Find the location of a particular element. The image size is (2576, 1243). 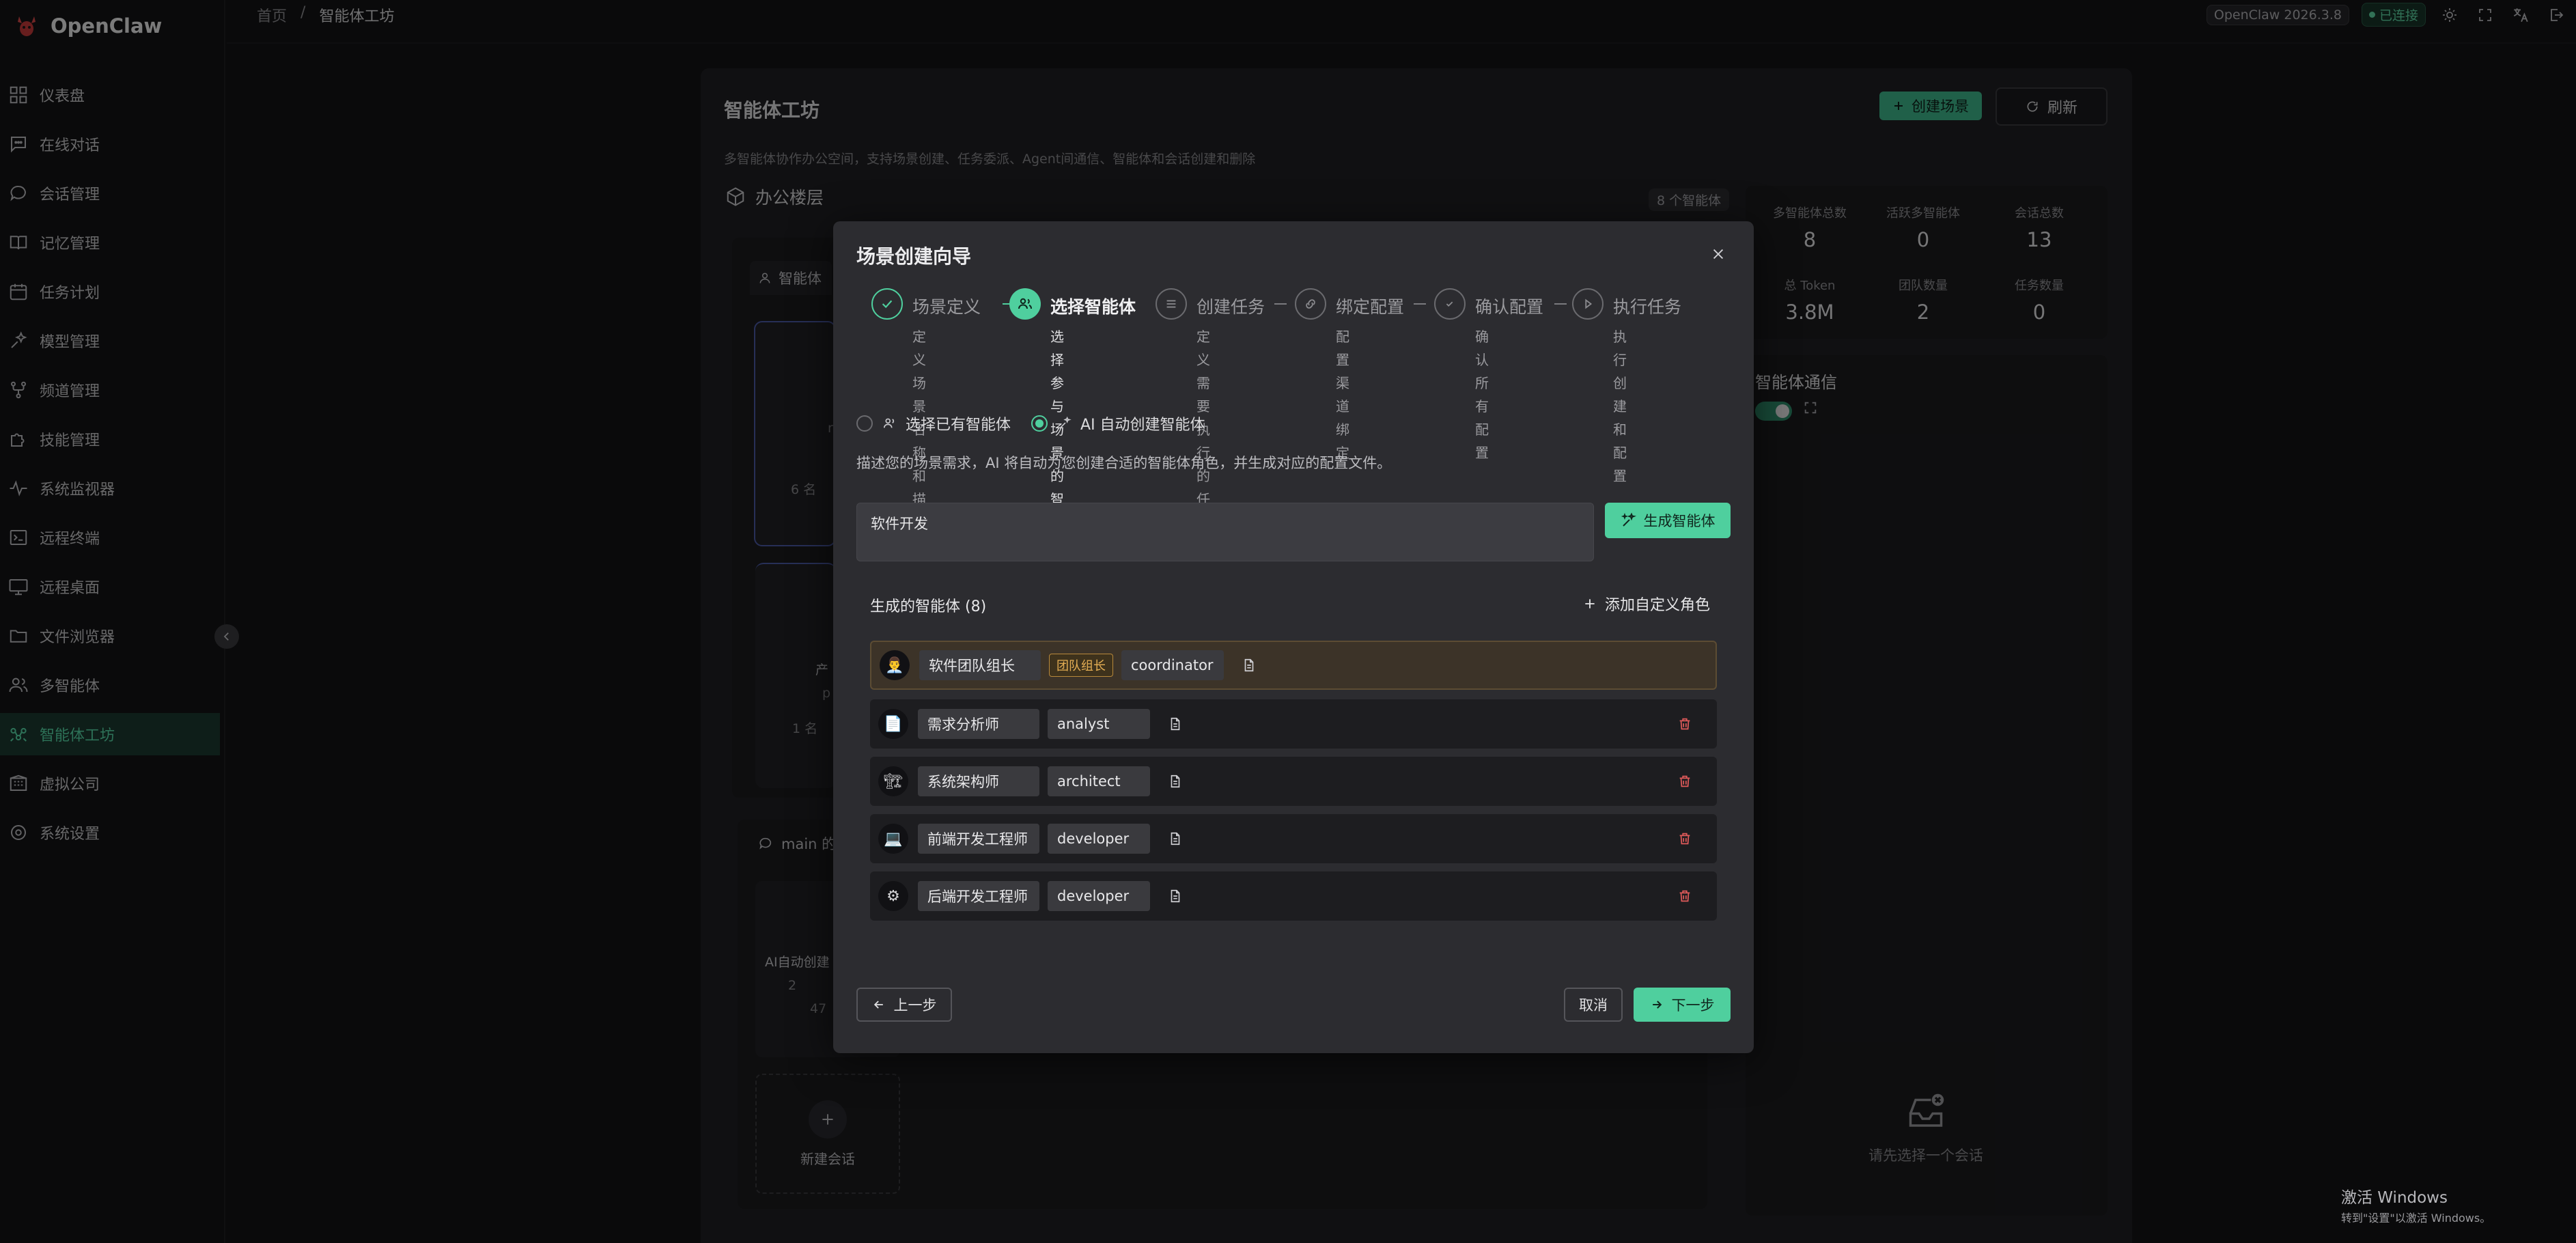

previous-step-button: 上一步 is located at coordinates (904, 1005).